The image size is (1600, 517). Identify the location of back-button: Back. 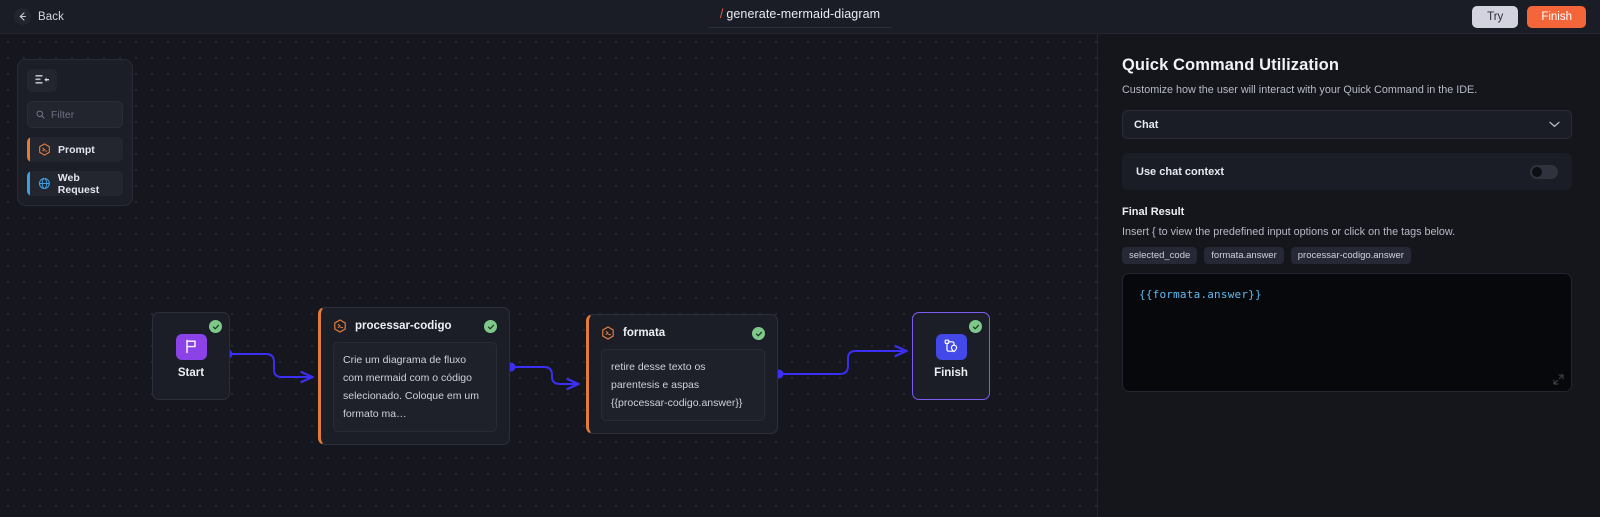
(39, 16).